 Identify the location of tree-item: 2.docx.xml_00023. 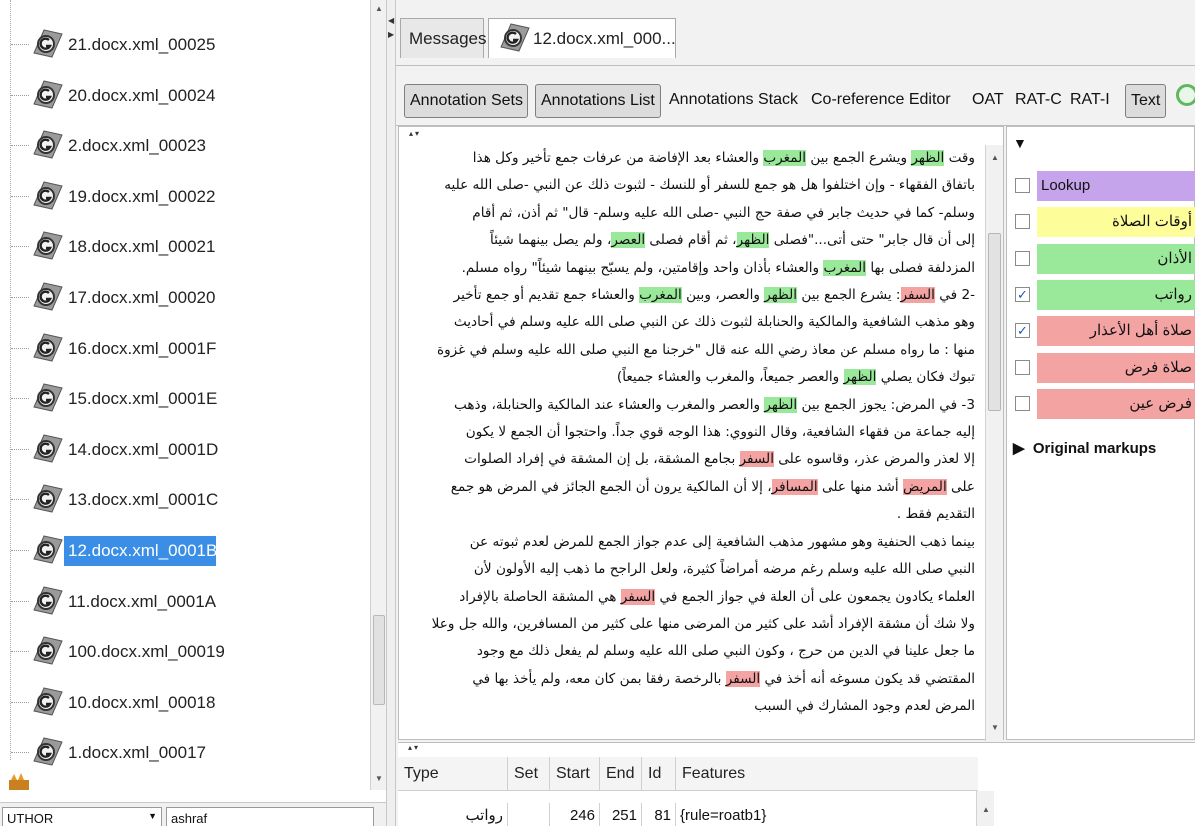
(185, 146).